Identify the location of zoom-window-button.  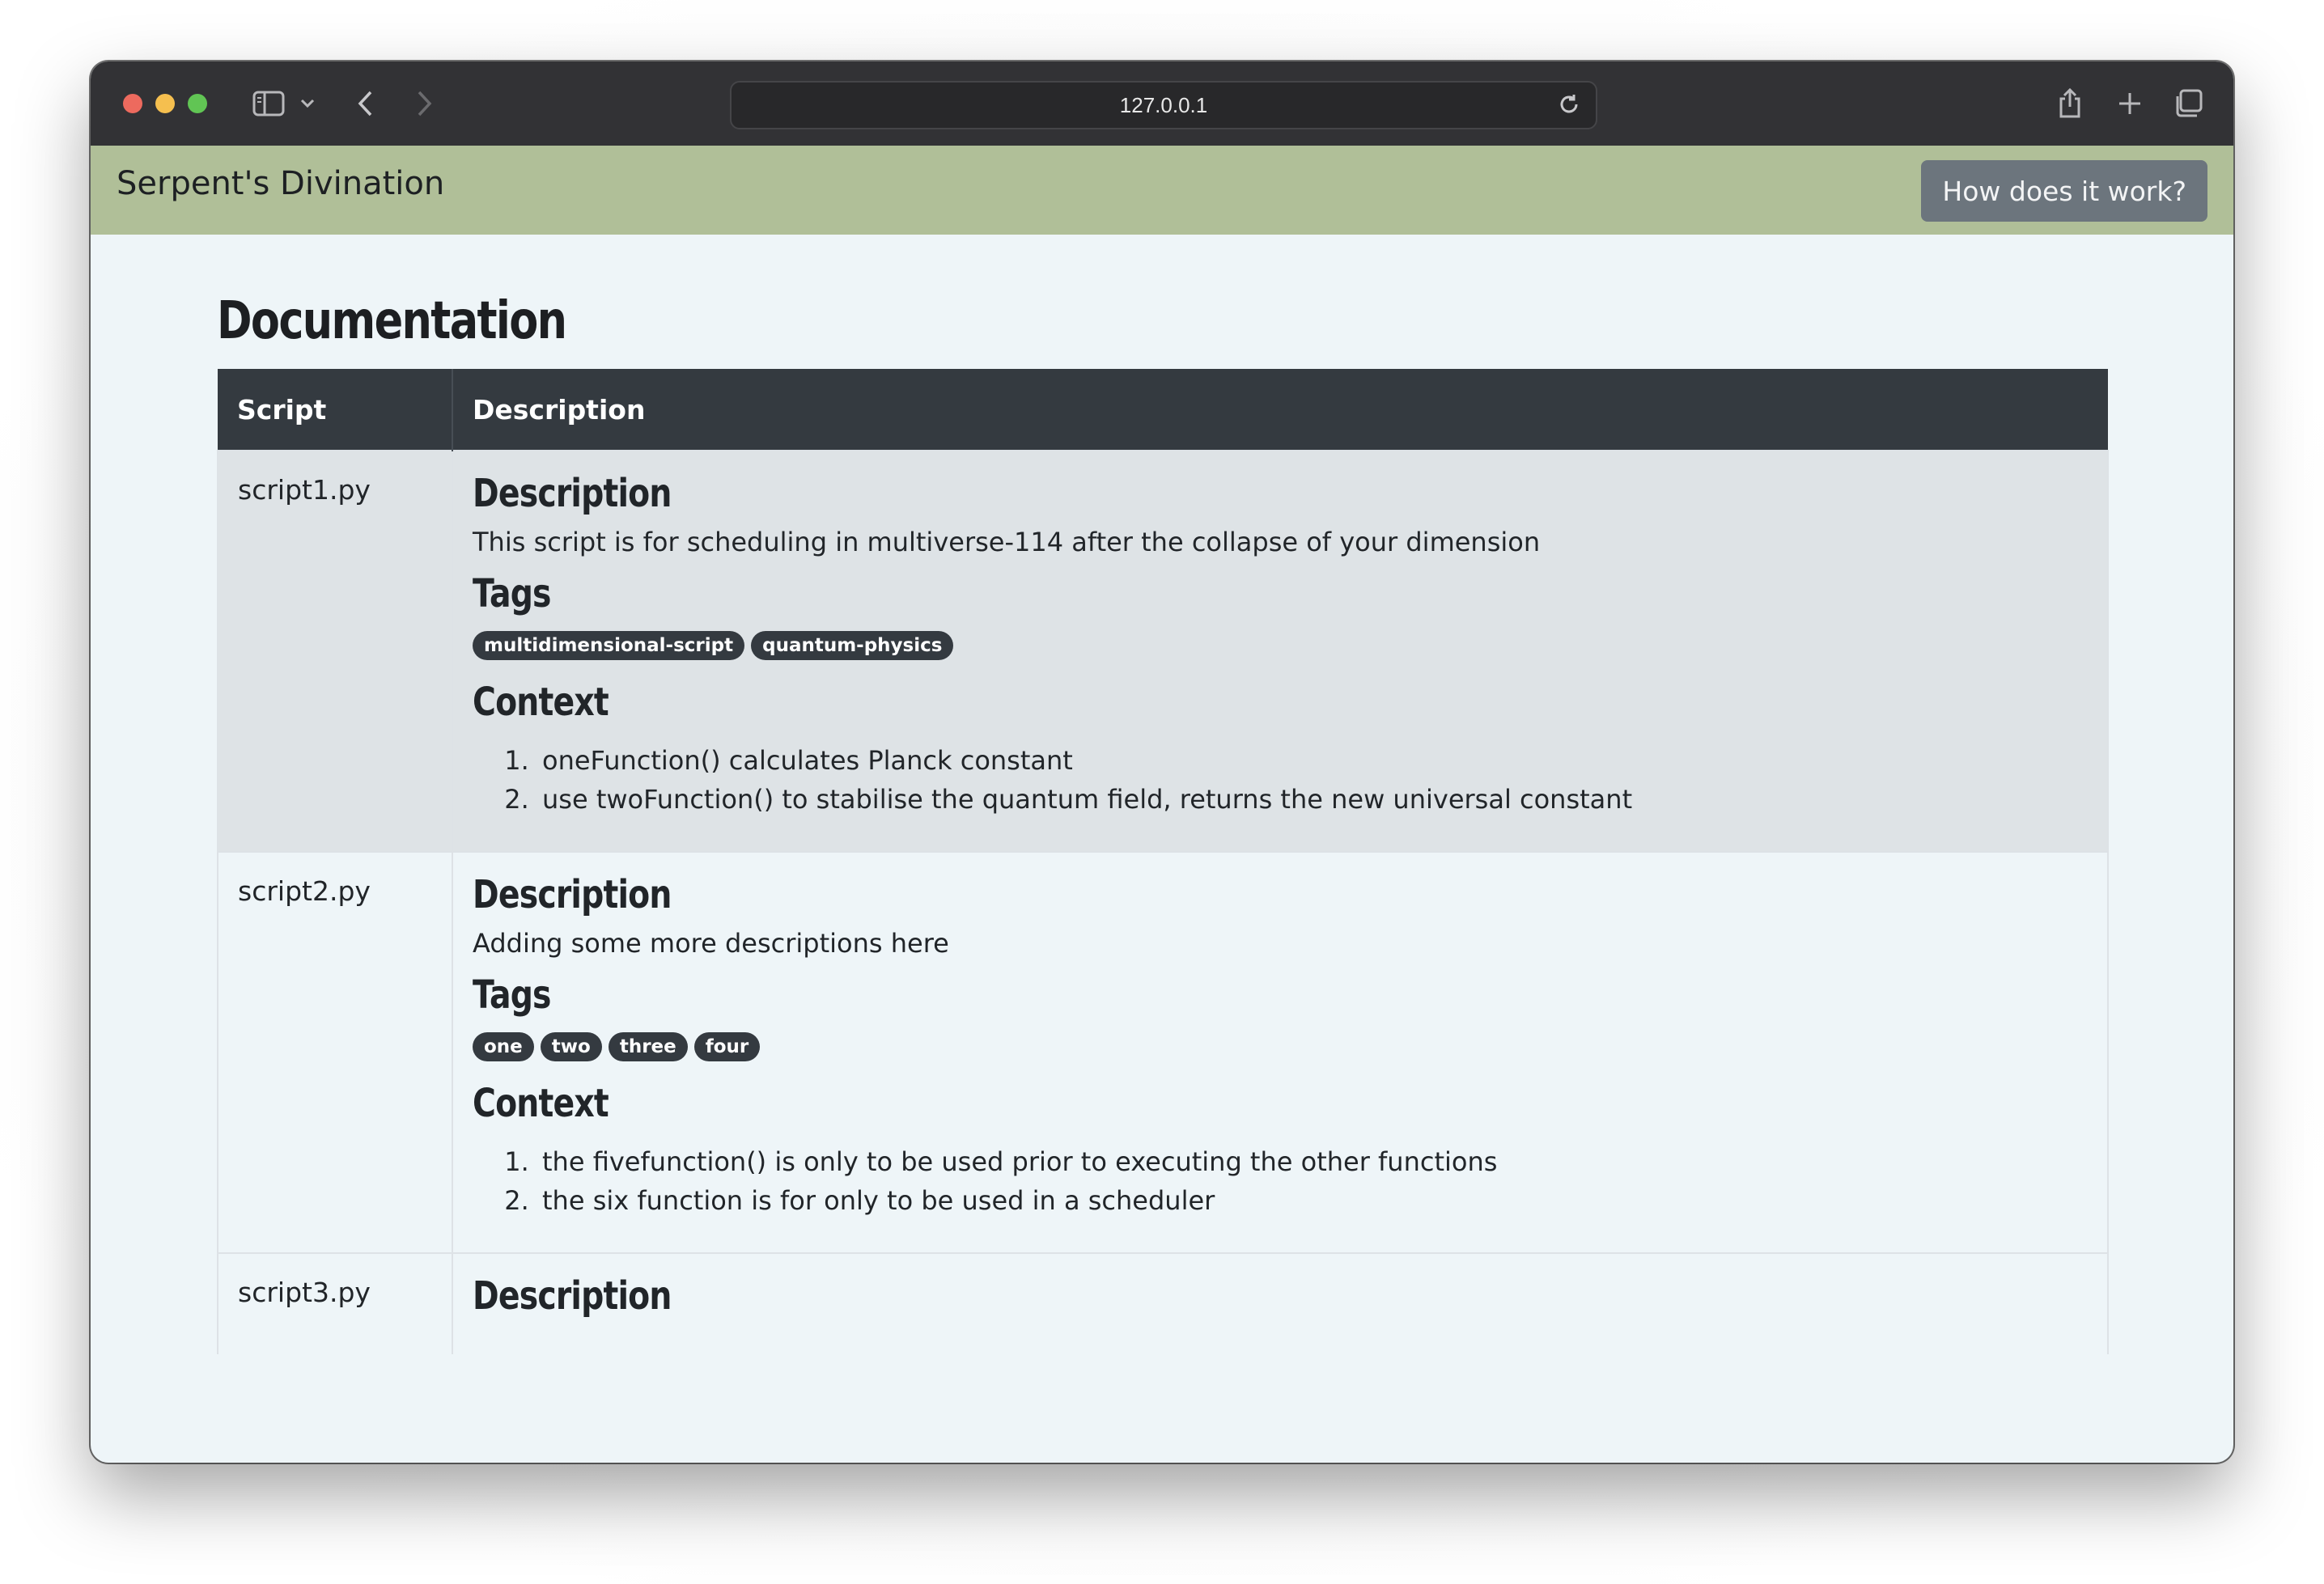
(198, 103).